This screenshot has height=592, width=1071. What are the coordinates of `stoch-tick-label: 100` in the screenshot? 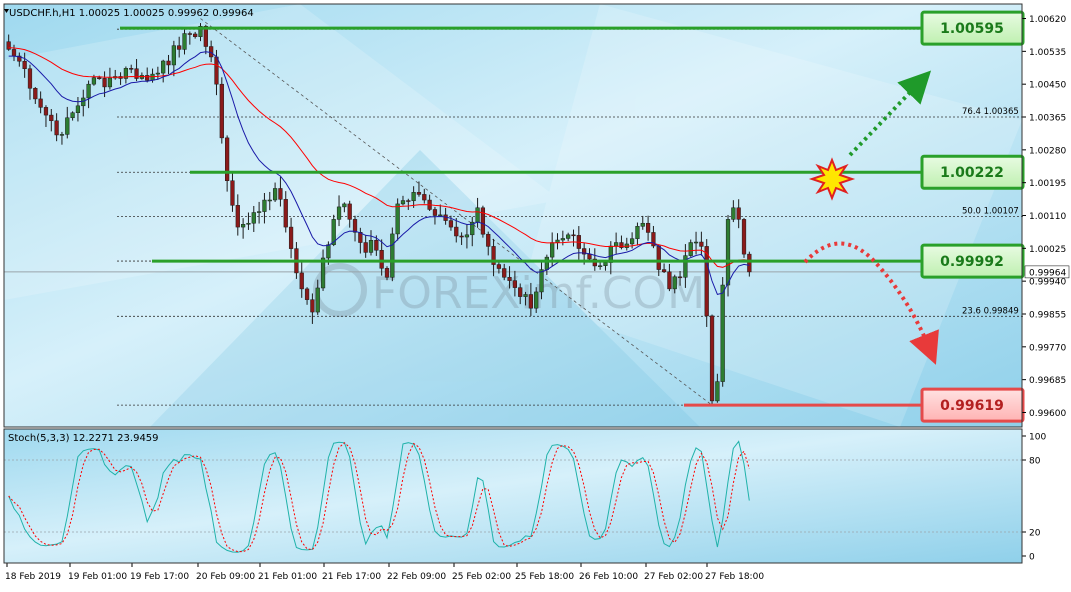 It's located at (1037, 438).